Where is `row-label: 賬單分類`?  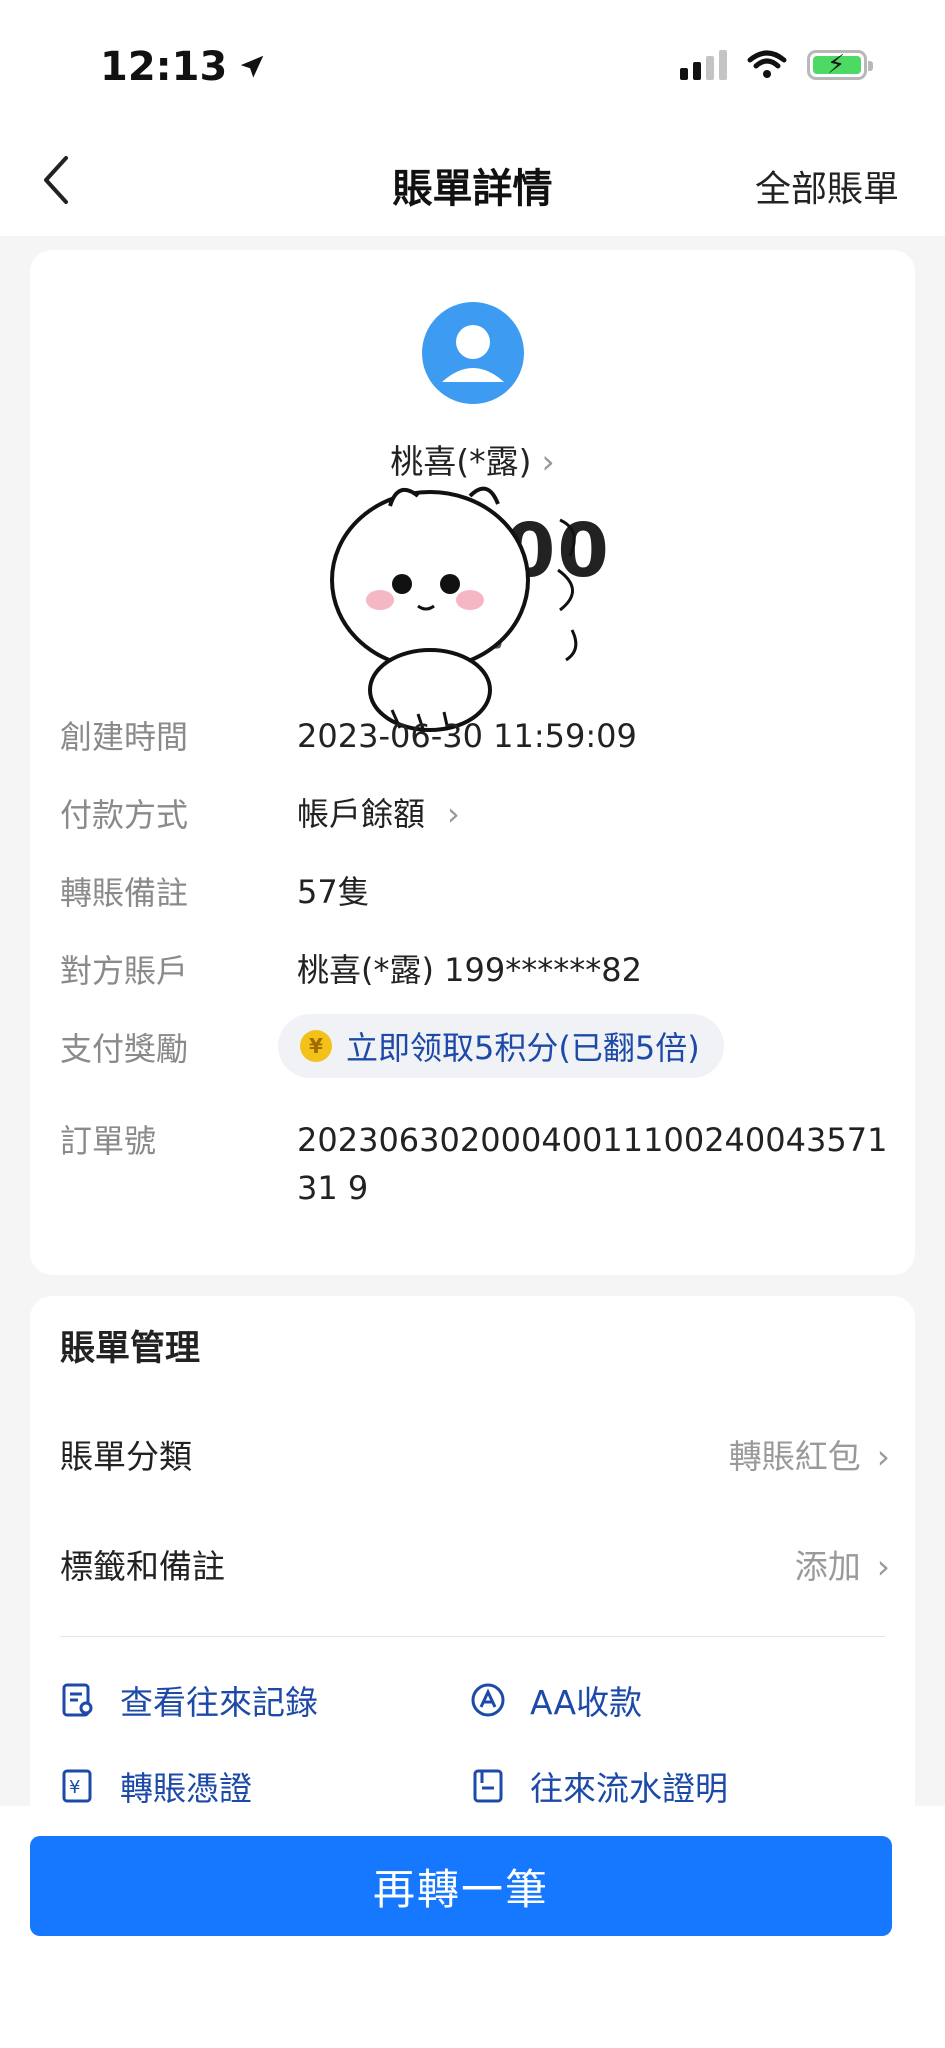 row-label: 賬單分類 is located at coordinates (126, 1456).